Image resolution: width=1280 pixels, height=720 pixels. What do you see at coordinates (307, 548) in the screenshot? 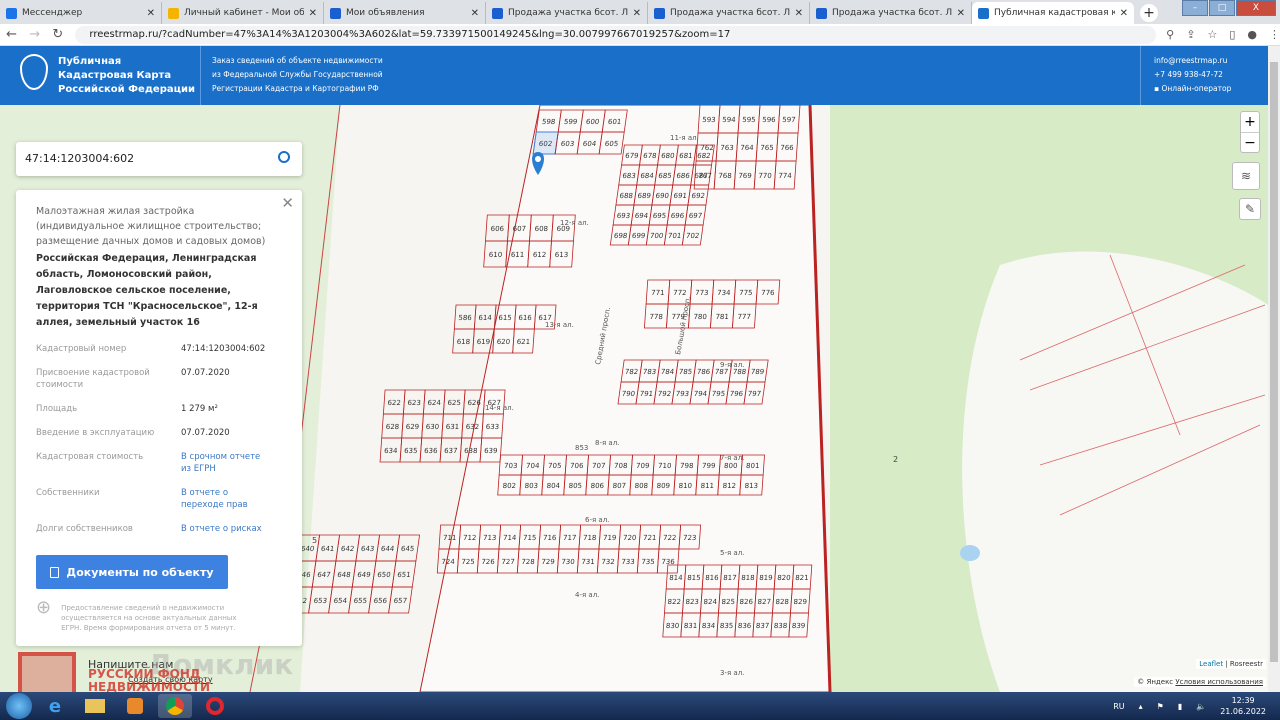
I see `parcel-number: 640` at bounding box center [307, 548].